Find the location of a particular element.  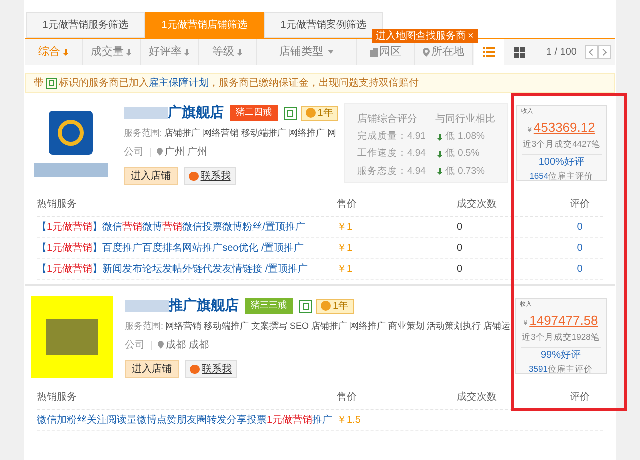

prev-page-button is located at coordinates (591, 52).